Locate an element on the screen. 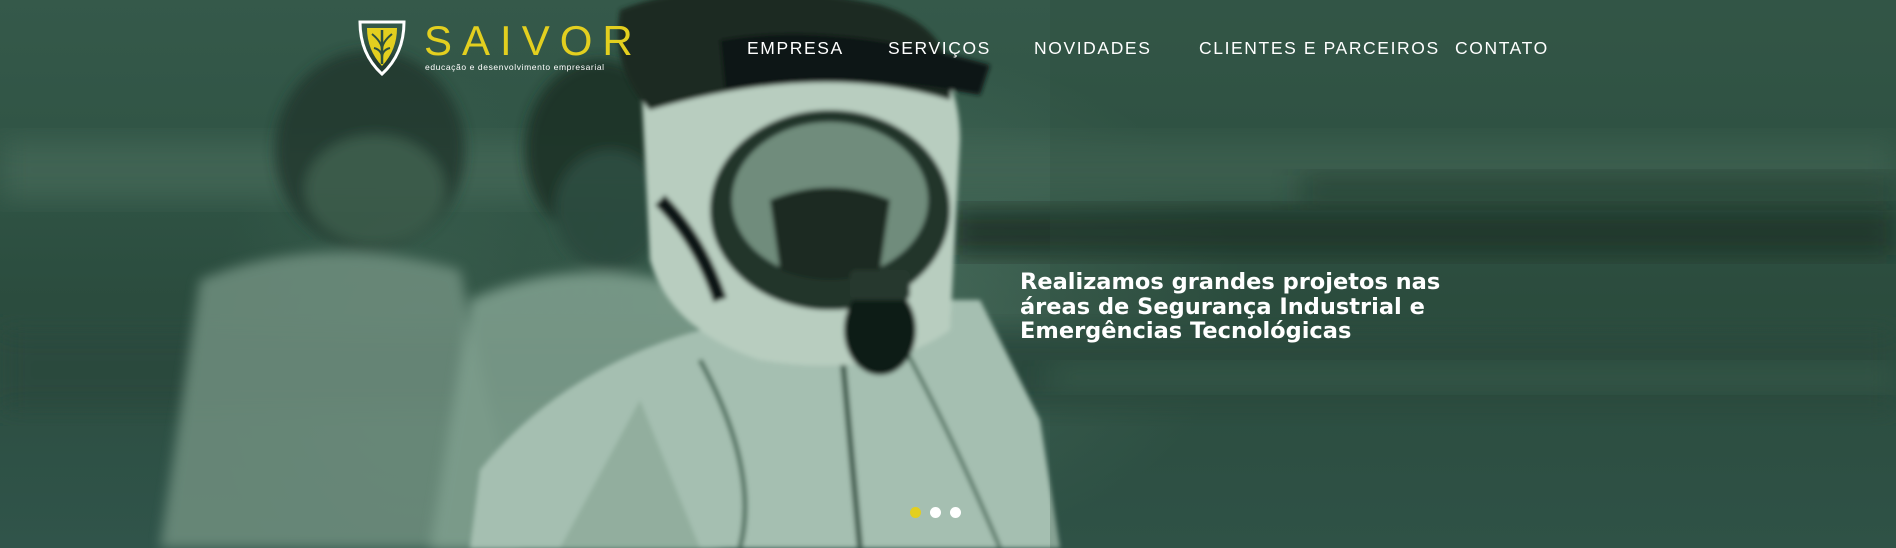 This screenshot has width=1896, height=548. brand-tagline: educação e desenvolvimento empresarial is located at coordinates (515, 67).